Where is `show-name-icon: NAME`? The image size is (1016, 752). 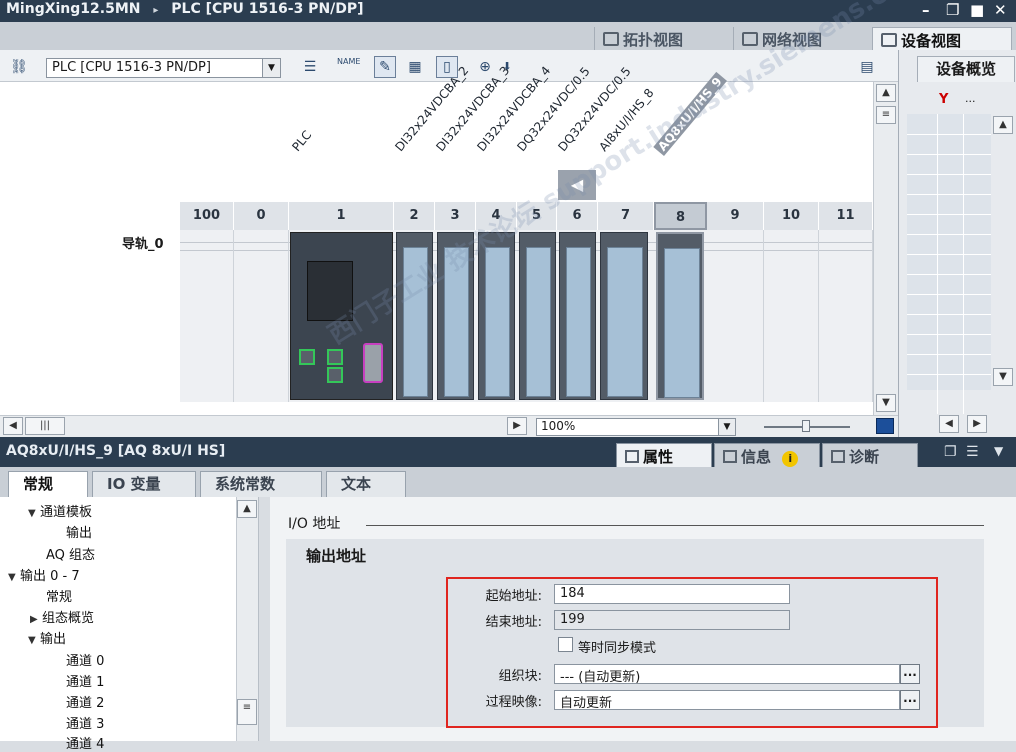 show-name-icon: NAME is located at coordinates (348, 67).